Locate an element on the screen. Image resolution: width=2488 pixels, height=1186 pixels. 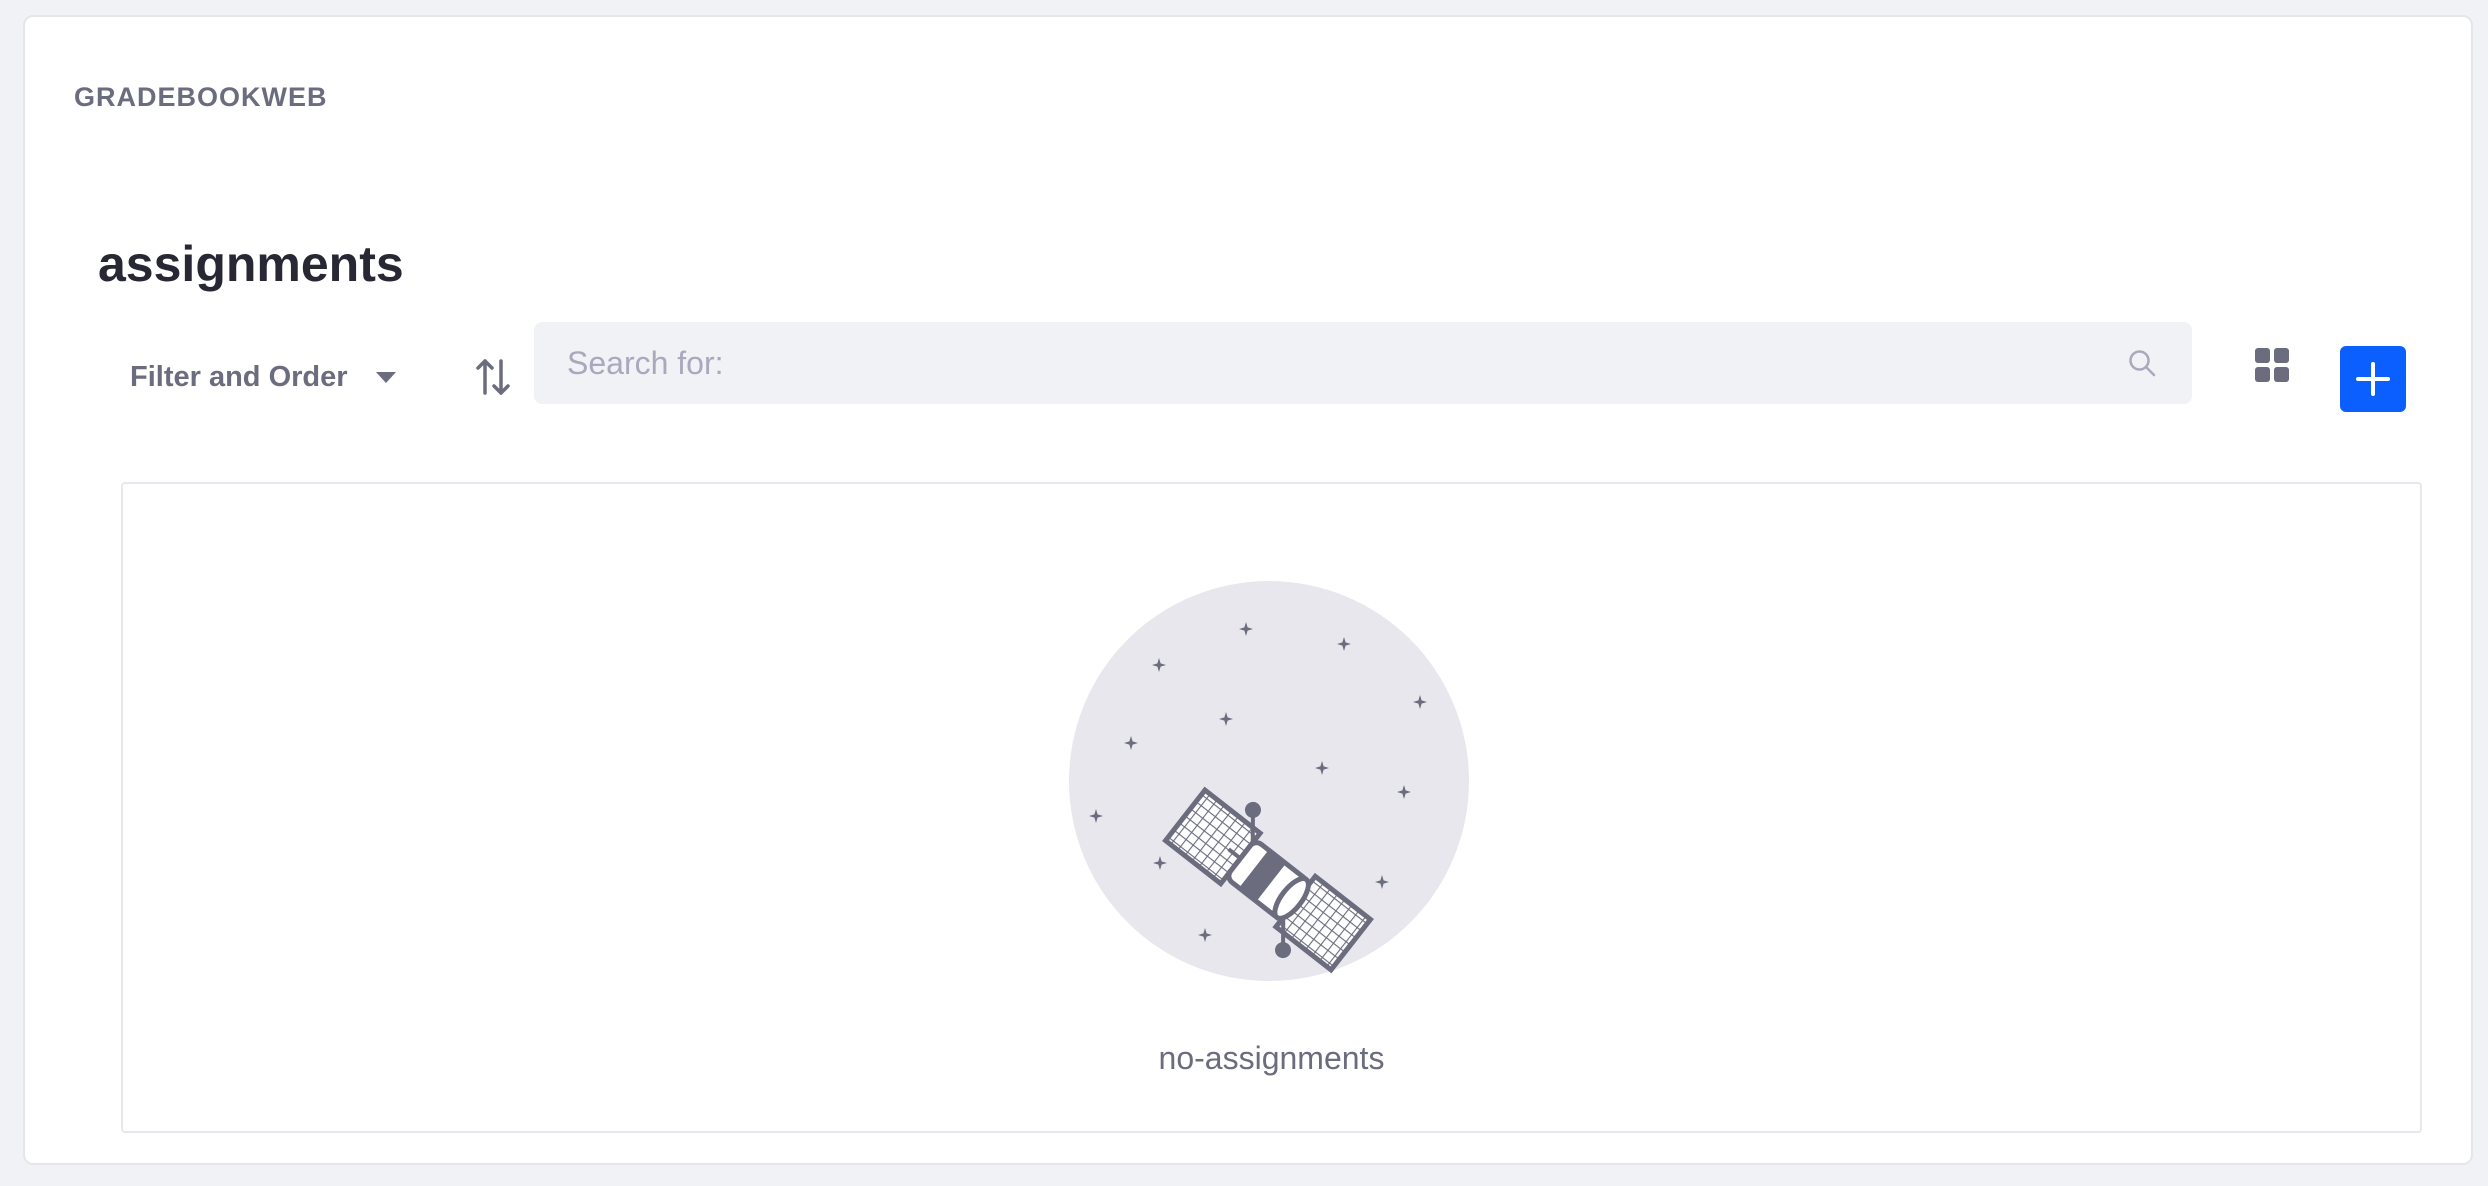
order-arrows-icon is located at coordinates (493, 377).